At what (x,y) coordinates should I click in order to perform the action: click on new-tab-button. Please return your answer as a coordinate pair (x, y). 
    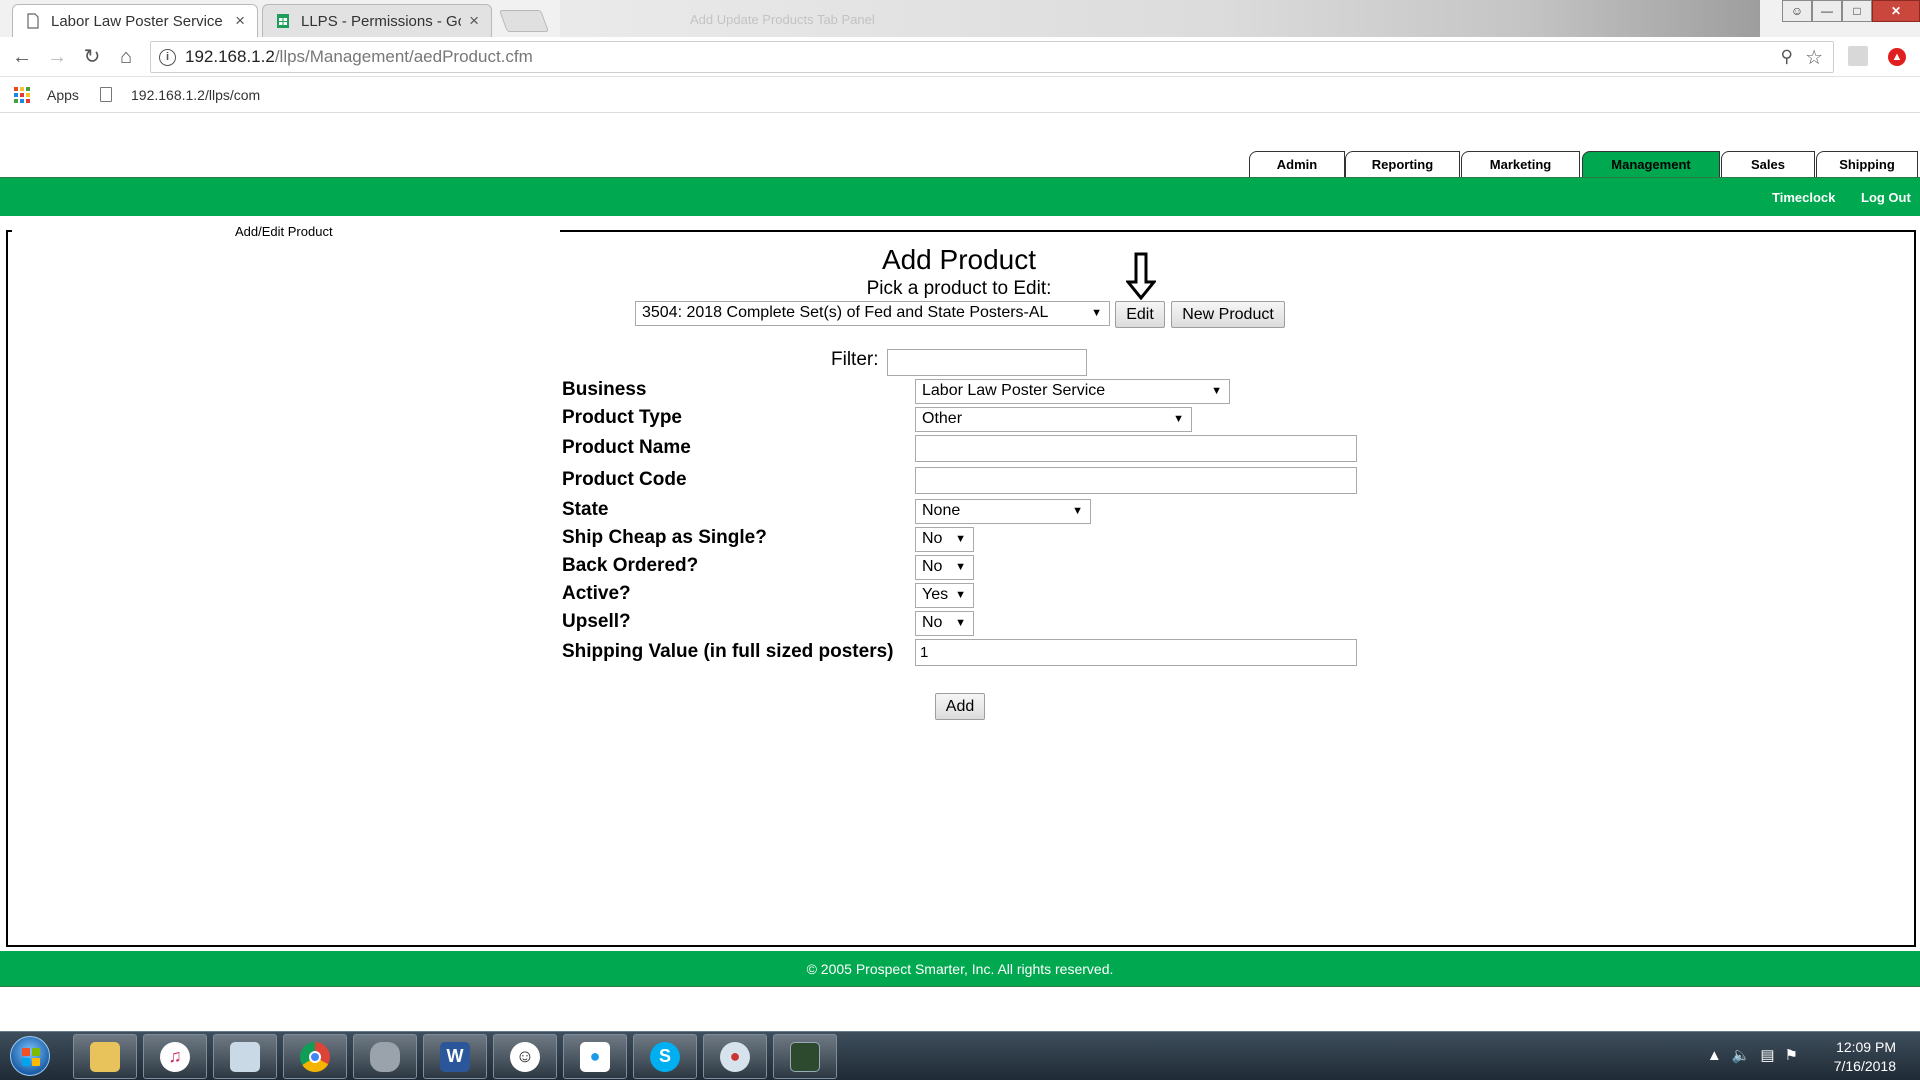
    Looking at the image, I should click on (524, 21).